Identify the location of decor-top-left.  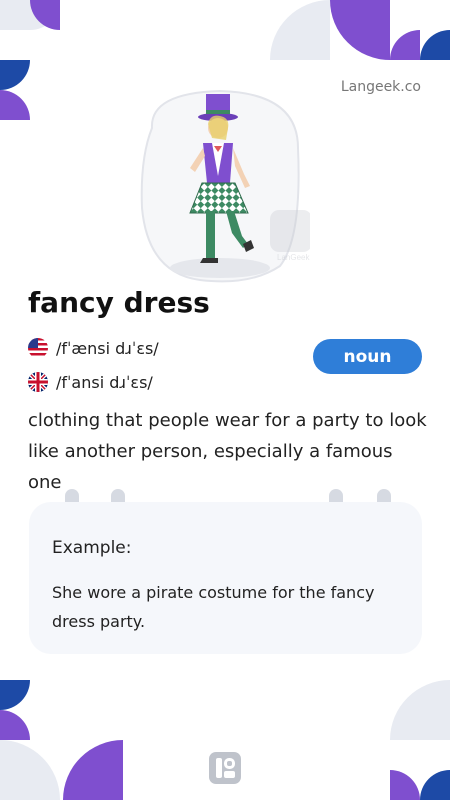
(30, 60).